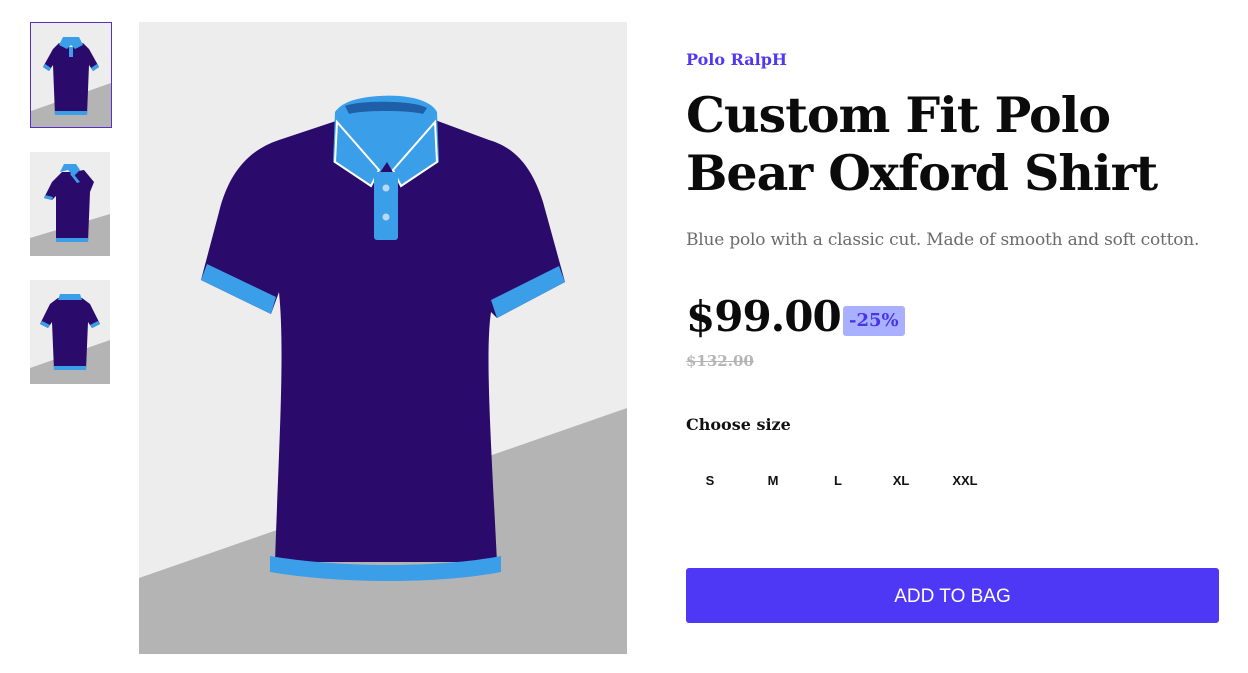  I want to click on thumbnail-back-view, so click(70, 332).